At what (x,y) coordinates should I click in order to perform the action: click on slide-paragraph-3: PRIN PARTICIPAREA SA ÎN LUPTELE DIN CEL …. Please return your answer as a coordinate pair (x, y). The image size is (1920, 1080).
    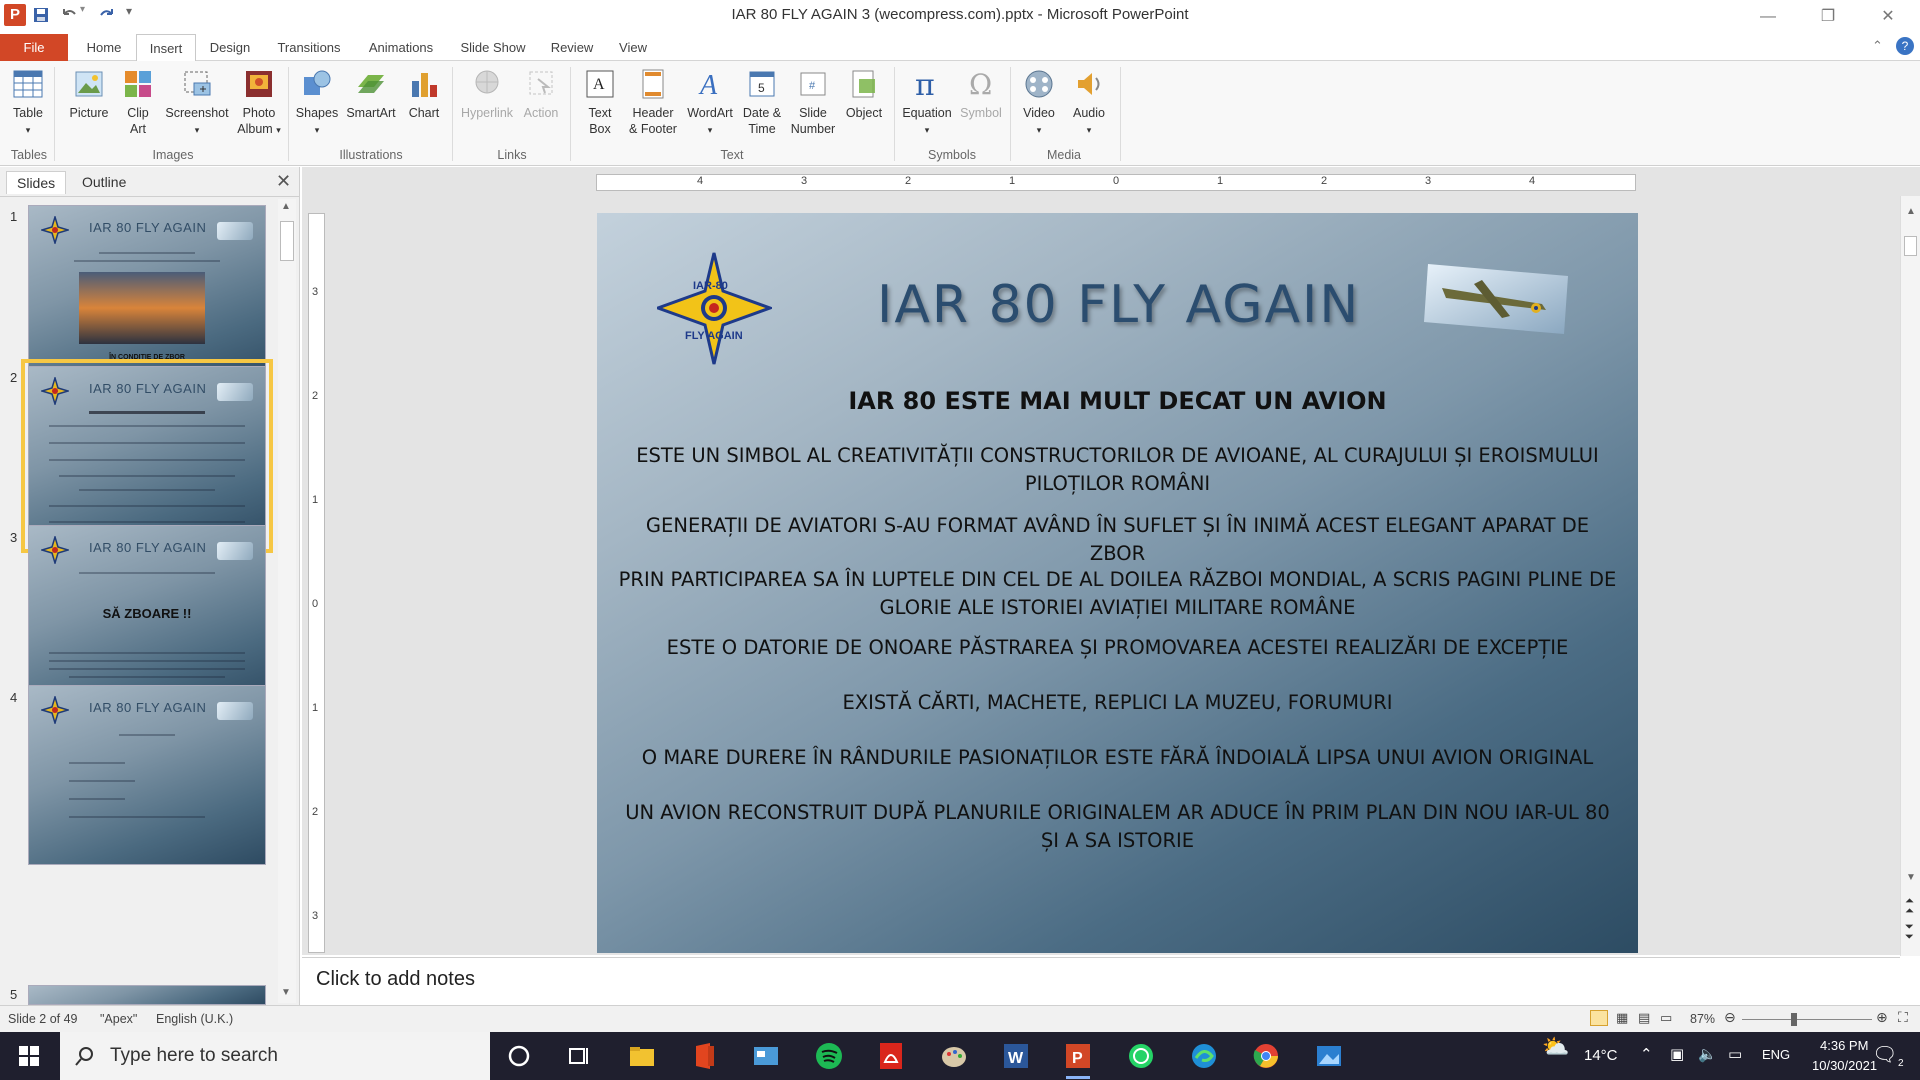
    Looking at the image, I should click on (1117, 594).